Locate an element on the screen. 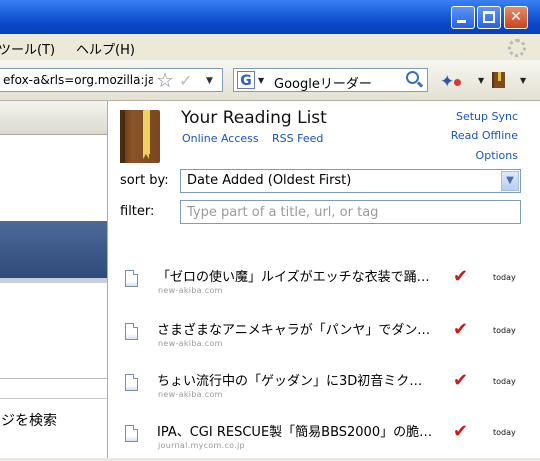 The image size is (540, 461). rss-feed-link: RSS Feed is located at coordinates (297, 138).